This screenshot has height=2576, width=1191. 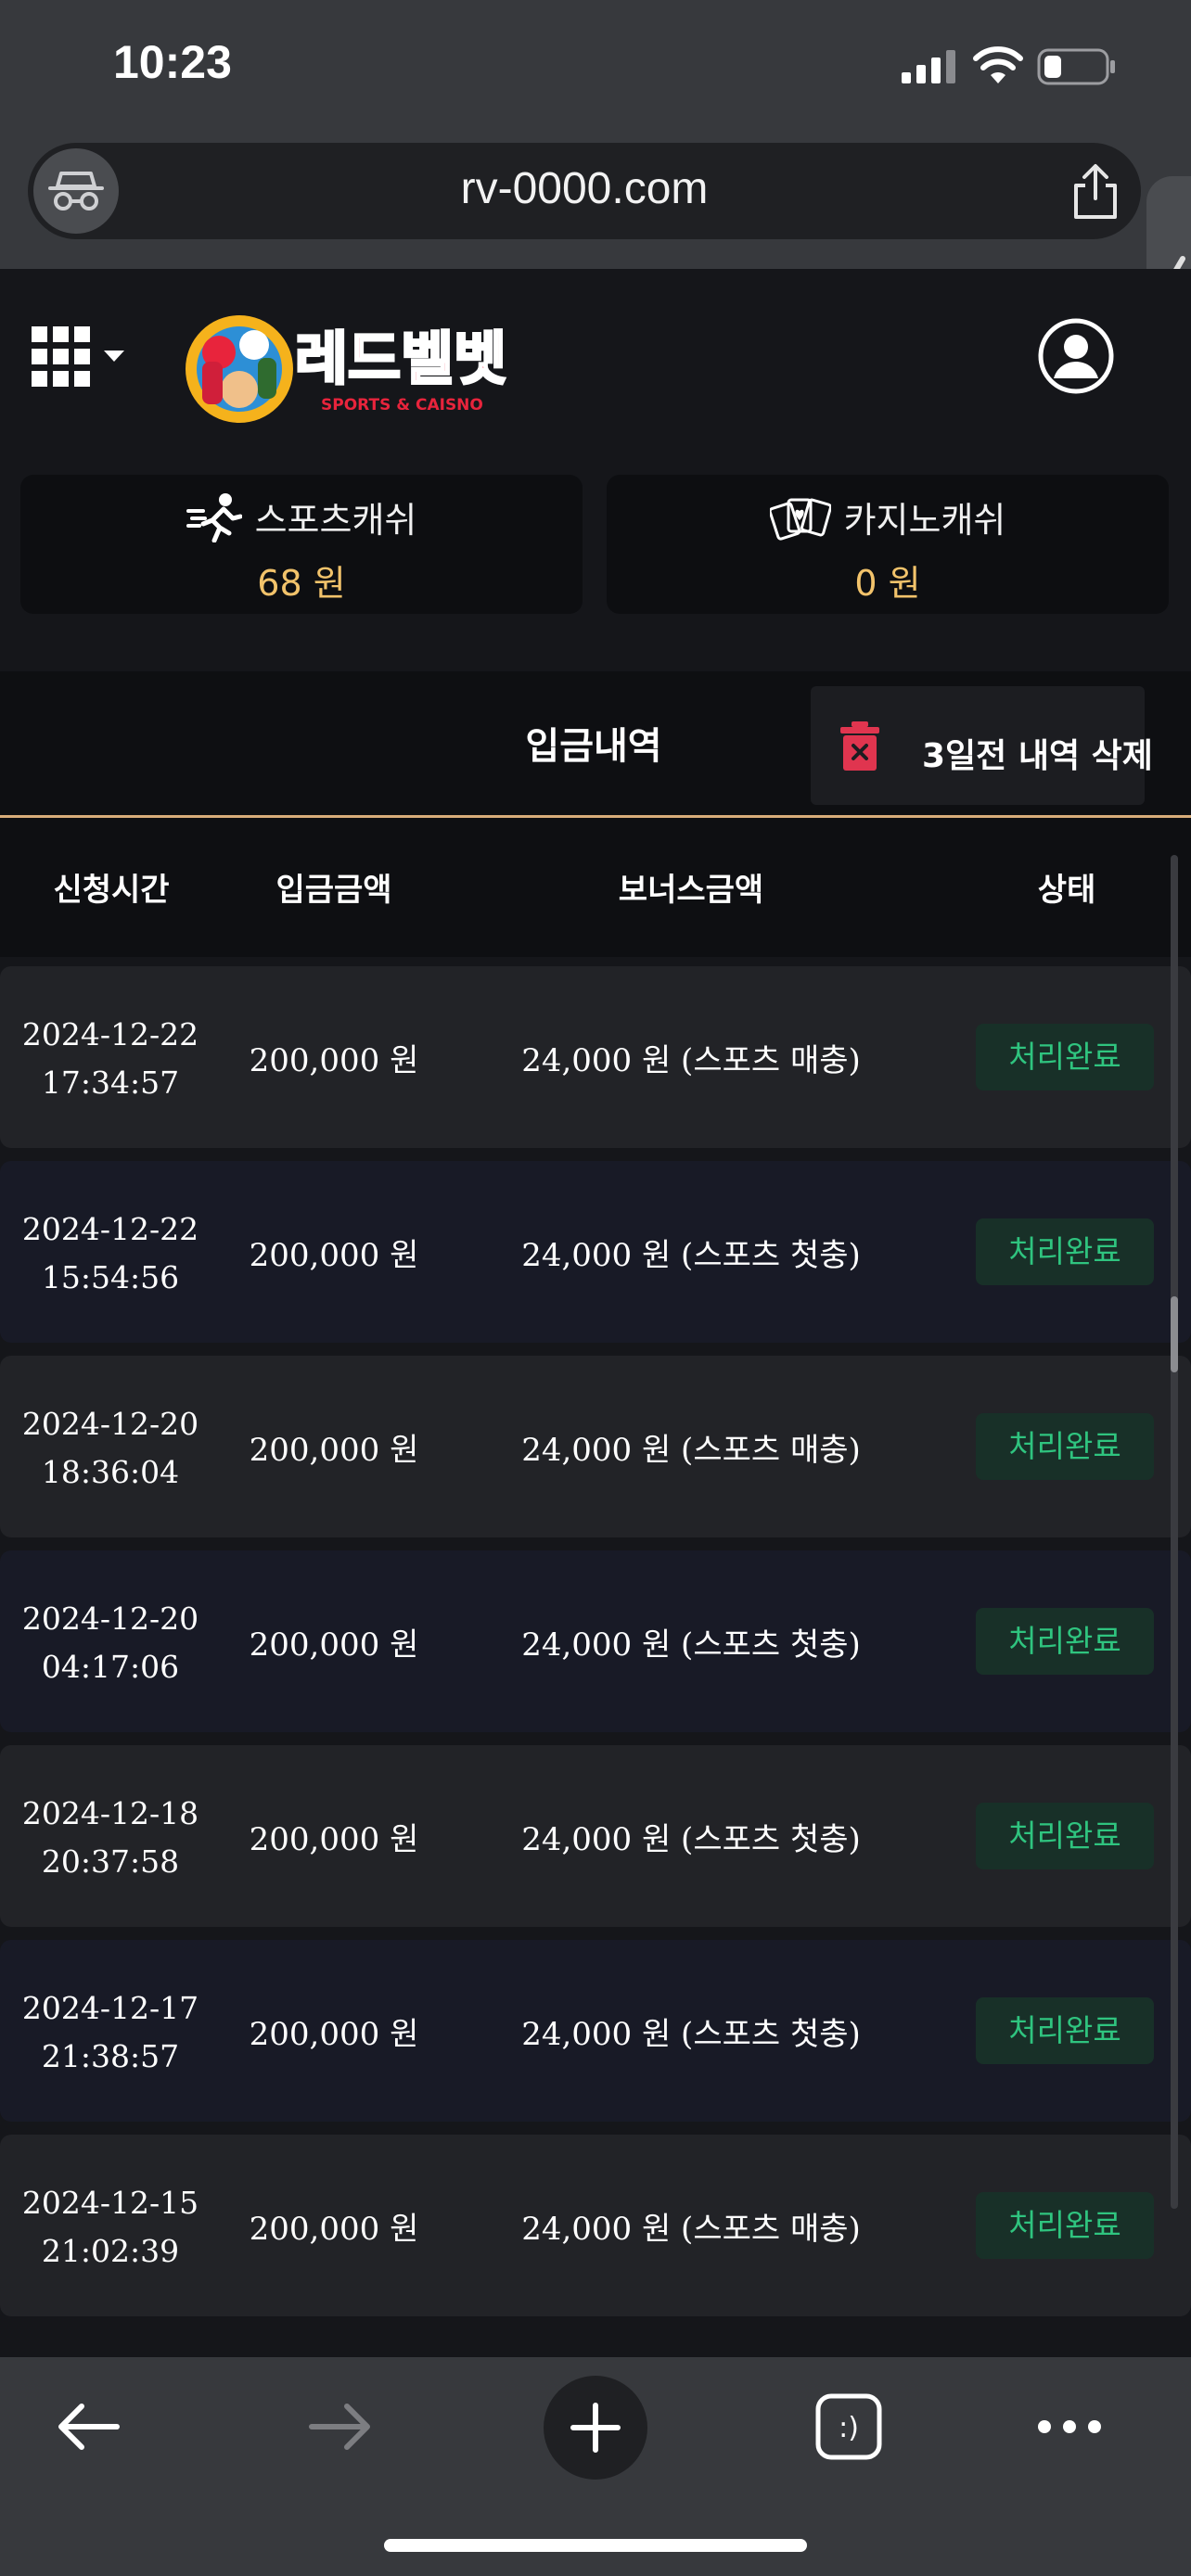 What do you see at coordinates (110, 1813) in the screenshot?
I see `request-date: 2024-12-18` at bounding box center [110, 1813].